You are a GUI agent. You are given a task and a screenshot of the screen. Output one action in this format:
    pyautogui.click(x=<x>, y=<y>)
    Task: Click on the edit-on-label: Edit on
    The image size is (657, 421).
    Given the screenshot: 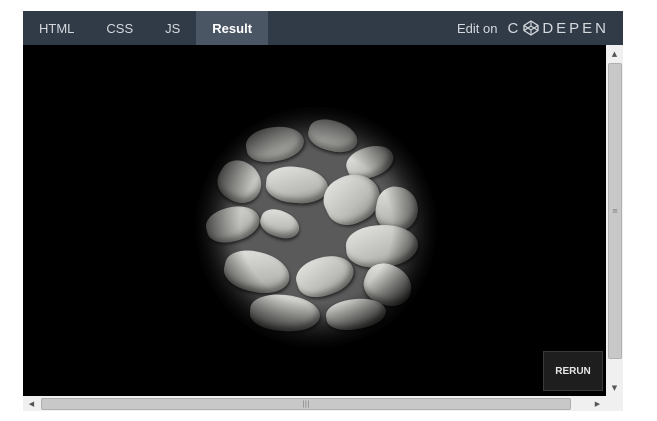 What is the action you would take?
    pyautogui.click(x=477, y=28)
    